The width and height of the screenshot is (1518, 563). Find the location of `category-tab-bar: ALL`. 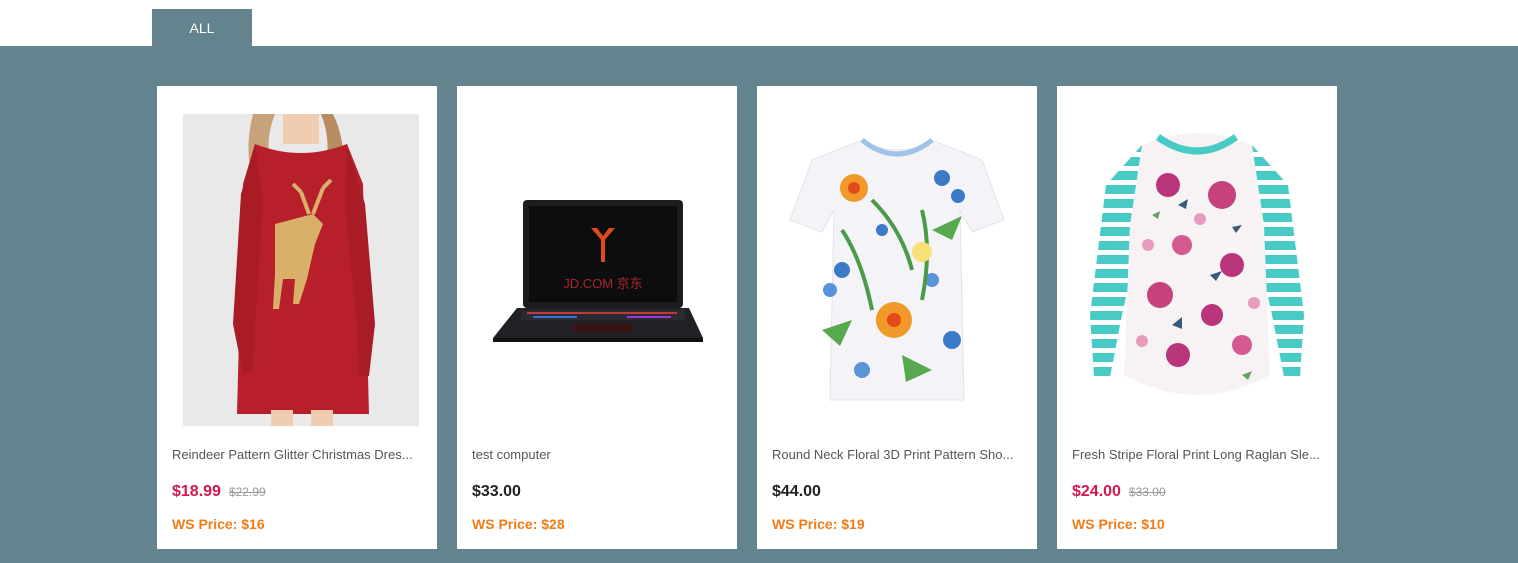

category-tab-bar: ALL is located at coordinates (759, 23).